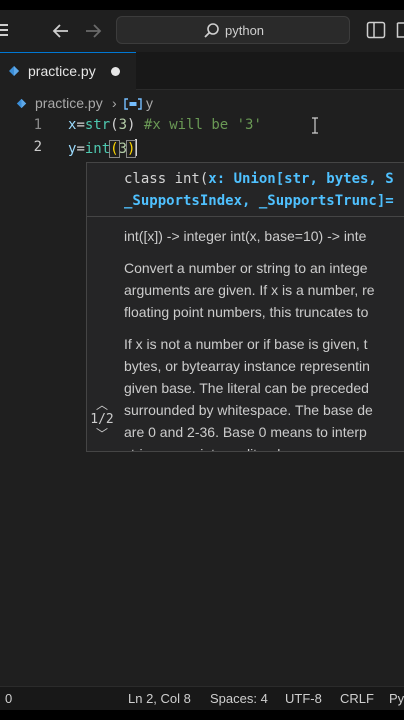  What do you see at coordinates (114, 103) in the screenshot?
I see `chevron-right-icon: ›` at bounding box center [114, 103].